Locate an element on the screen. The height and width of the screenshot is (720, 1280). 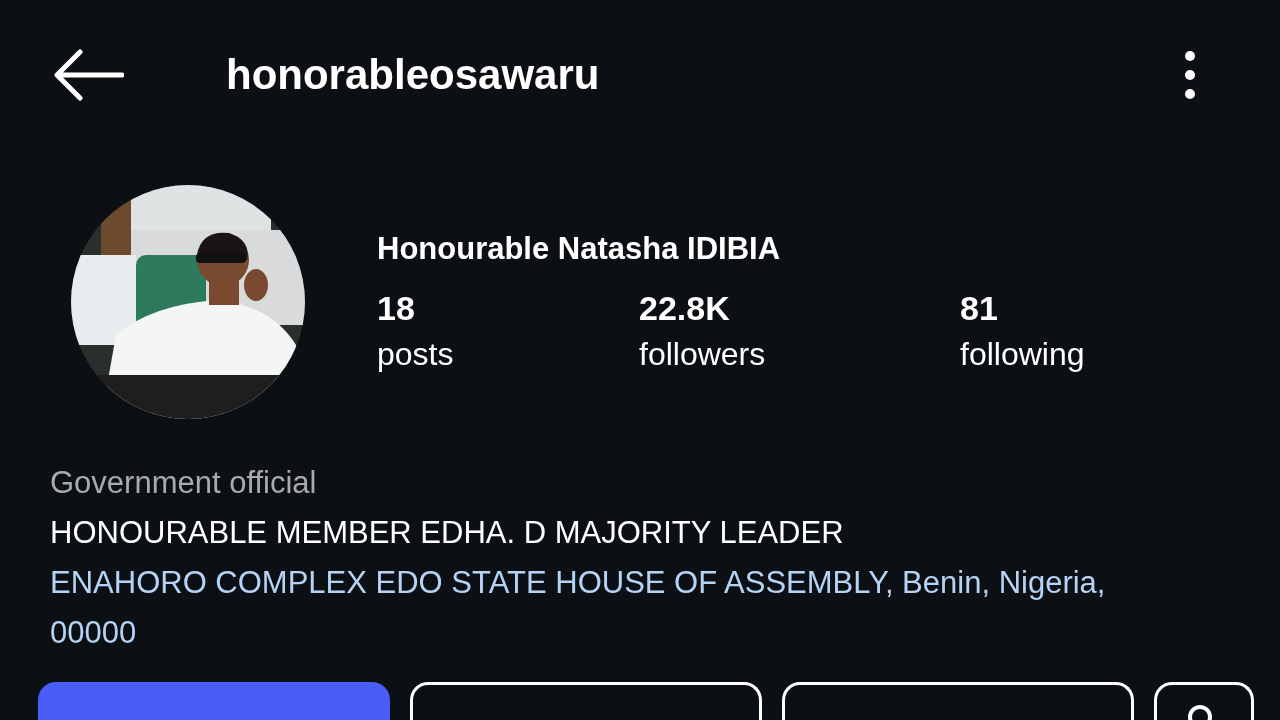
address-link: ENAHORO COMPLEX EDO STATE HOUSE OF ASSEMBLY, Benin, Nigeria, 00000 is located at coordinates (625, 608).